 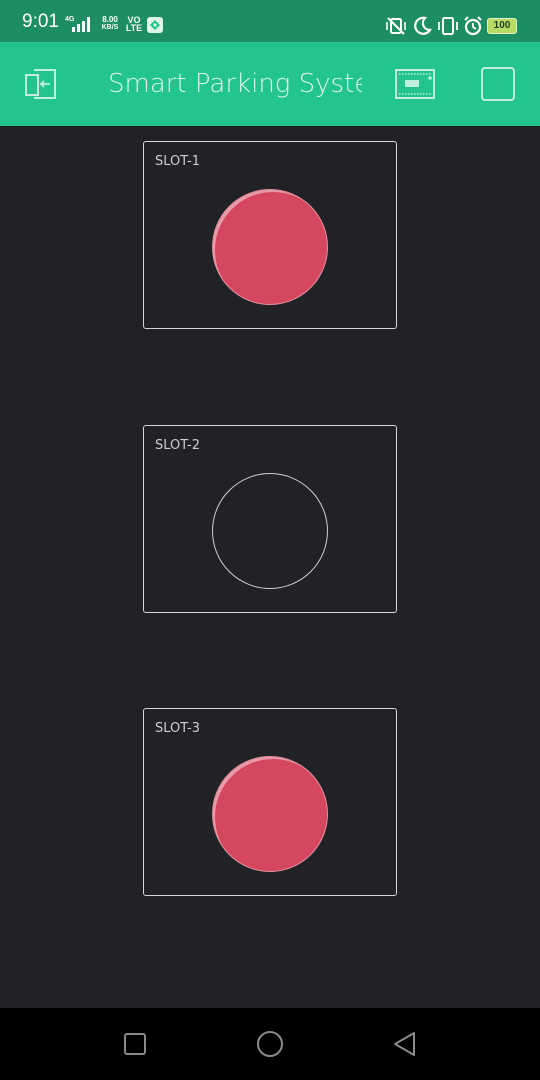 I want to click on network-type: 4G, so click(x=70, y=19).